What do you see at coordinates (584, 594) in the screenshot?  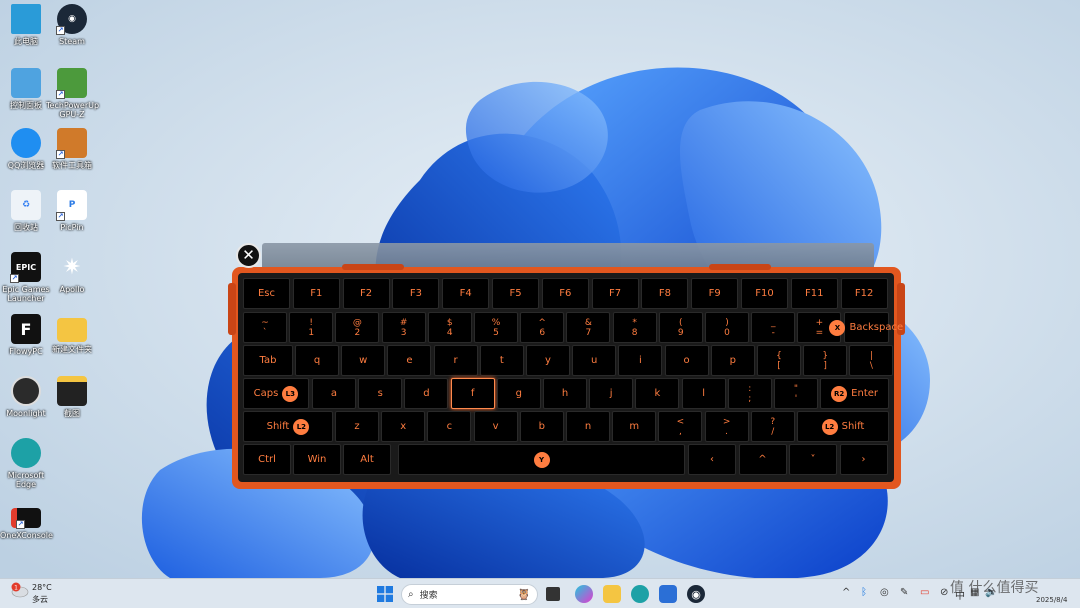 I see `copilot-icon` at bounding box center [584, 594].